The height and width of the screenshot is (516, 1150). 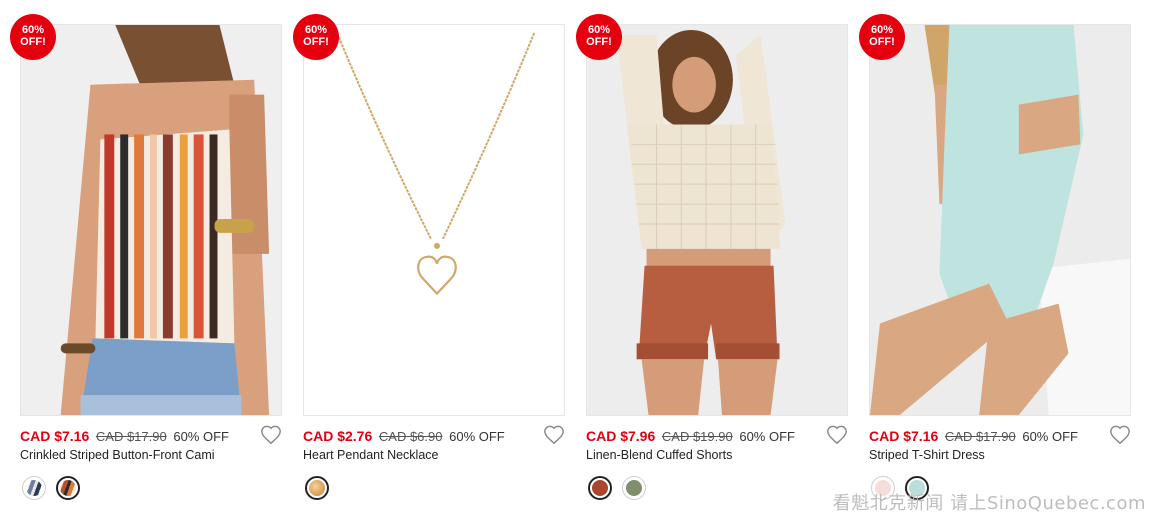 I want to click on product-title: Linen-Blend Cuffed Shorts, so click(x=659, y=455).